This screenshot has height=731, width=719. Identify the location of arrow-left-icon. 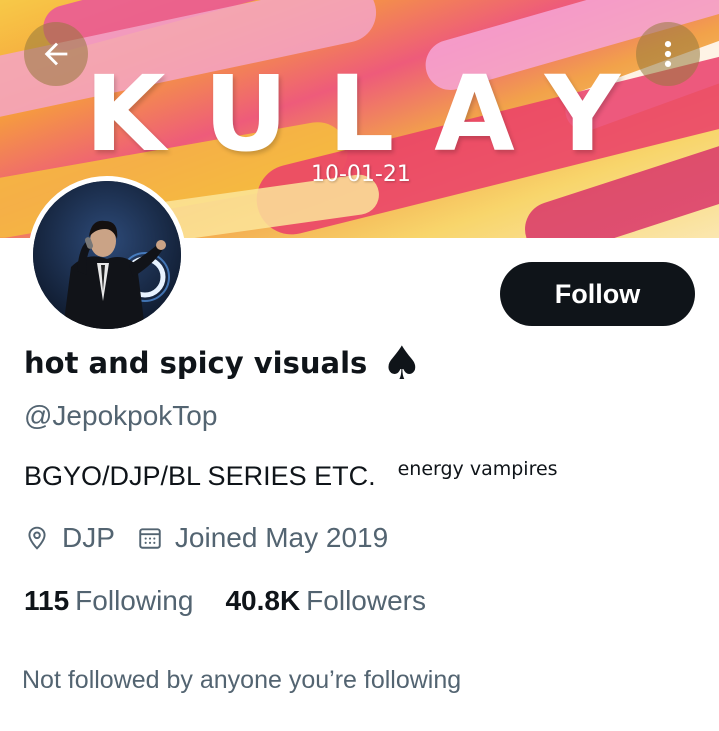
(56, 54).